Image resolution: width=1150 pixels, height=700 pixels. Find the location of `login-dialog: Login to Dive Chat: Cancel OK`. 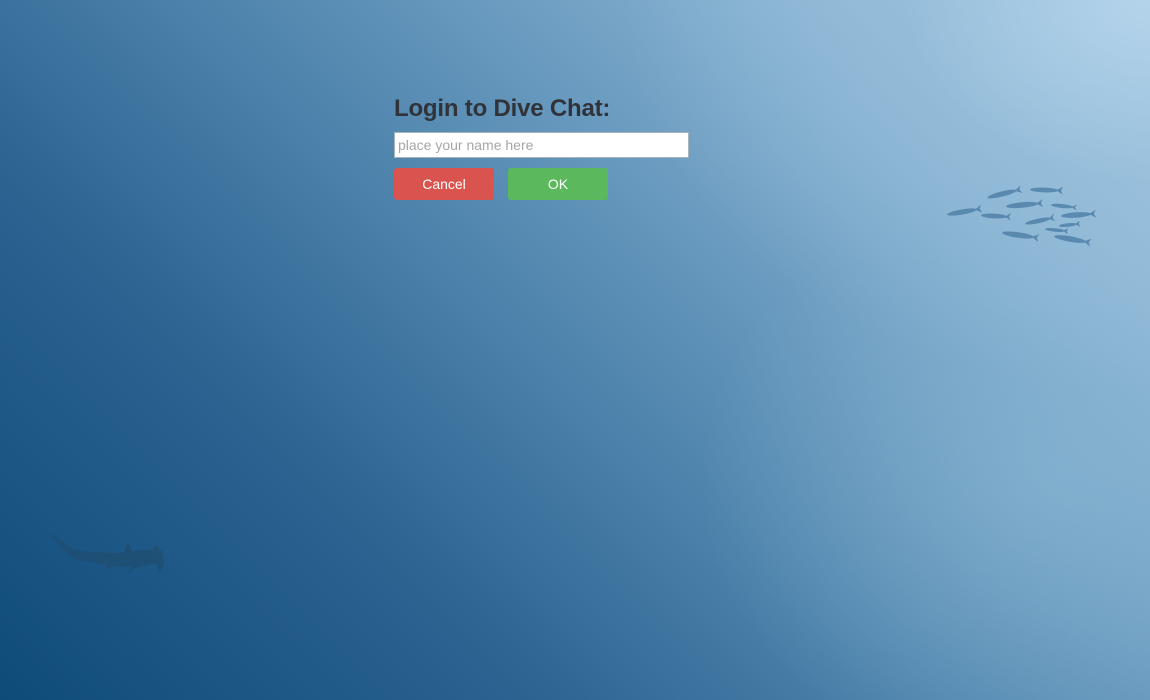

login-dialog: Login to Dive Chat: Cancel OK is located at coordinates (544, 147).